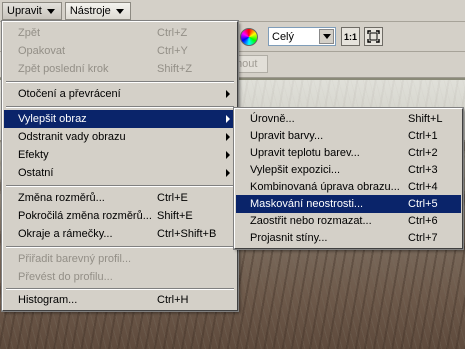 The height and width of the screenshot is (349, 465). I want to click on menu-item-label: Efekty, so click(33, 155).